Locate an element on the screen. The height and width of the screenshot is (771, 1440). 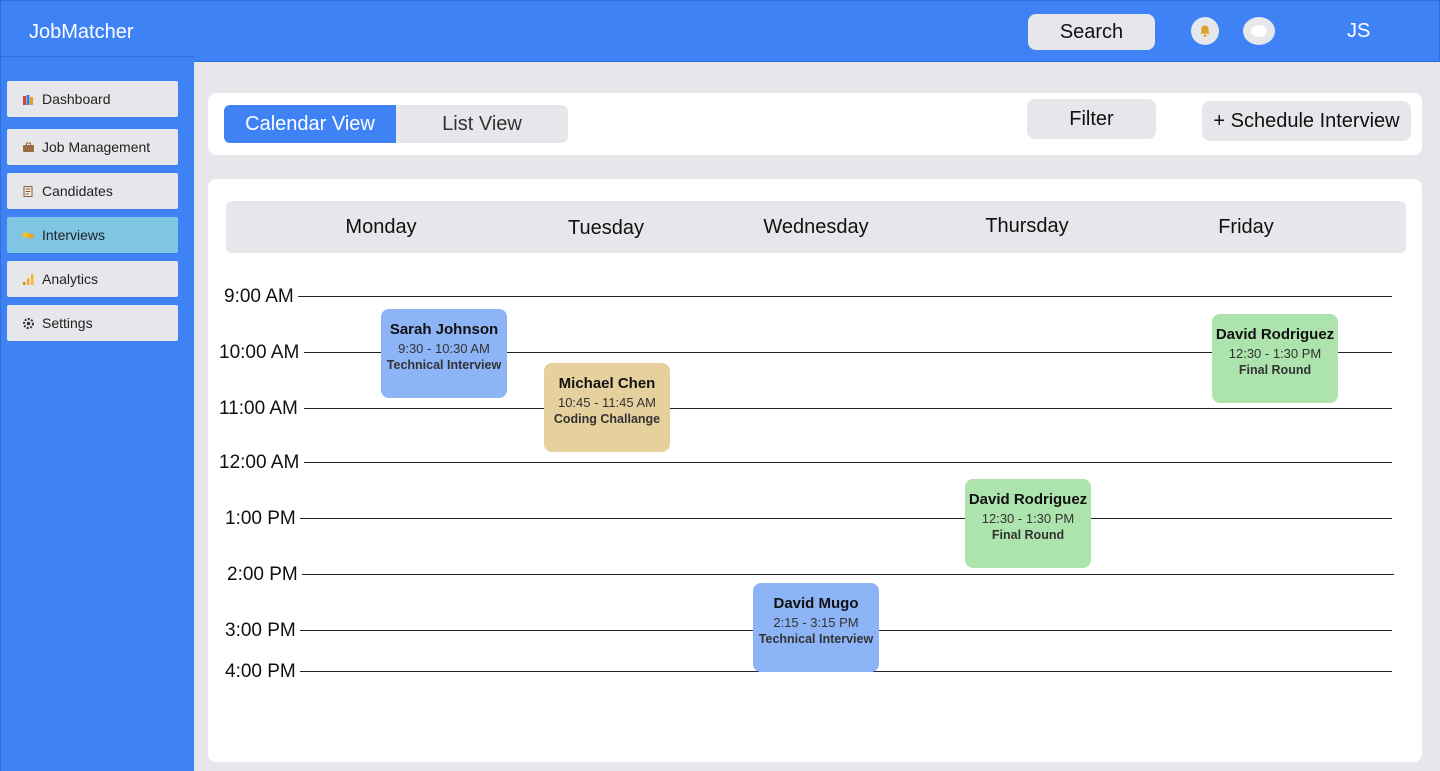
sidebar-item-candidates: Candidates is located at coordinates (92, 191).